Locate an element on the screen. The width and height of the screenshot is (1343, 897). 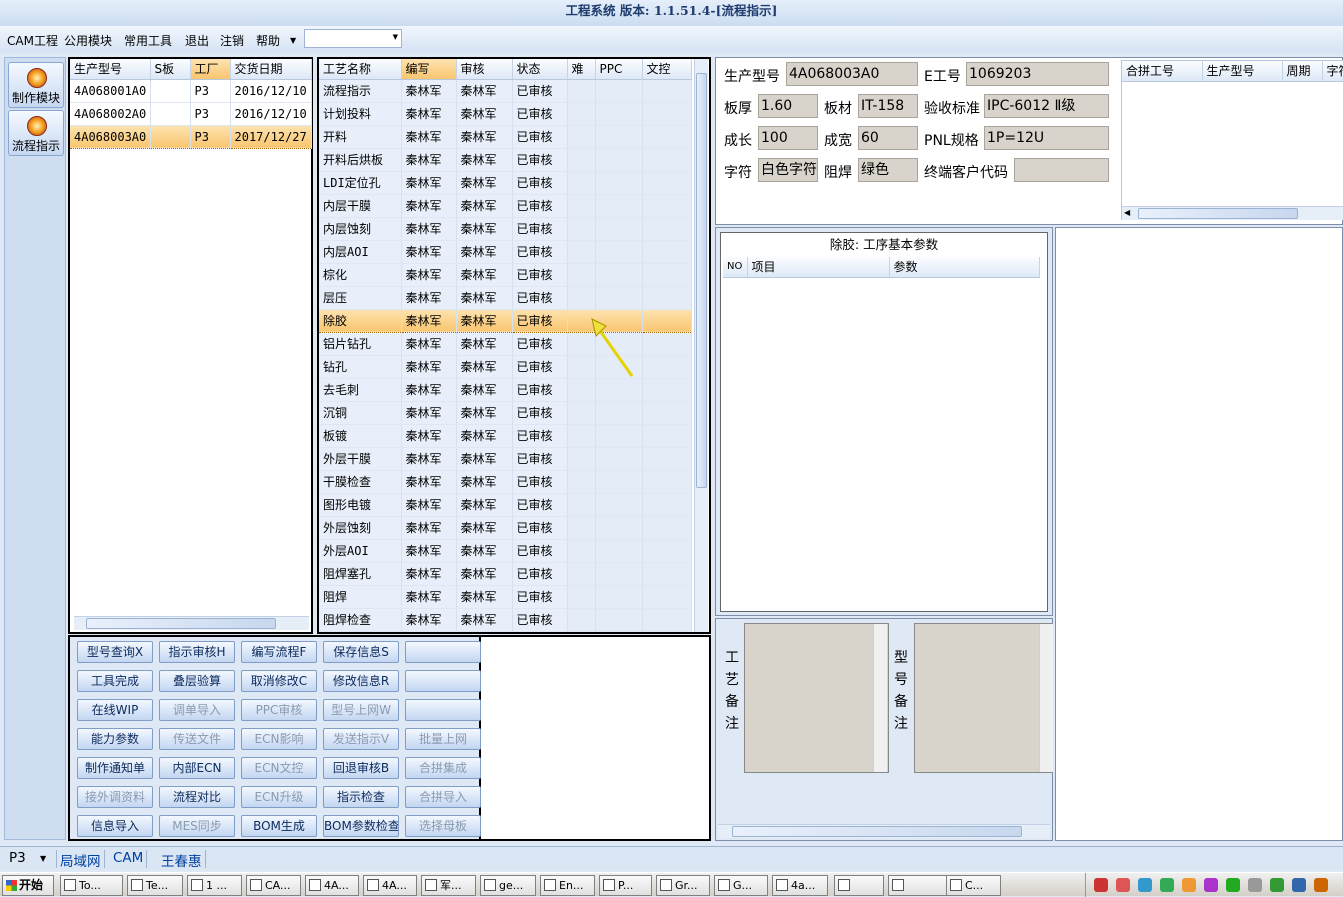
table-row: 沉铜 秦林军 秦林军 已审核 is located at coordinates (505, 413).